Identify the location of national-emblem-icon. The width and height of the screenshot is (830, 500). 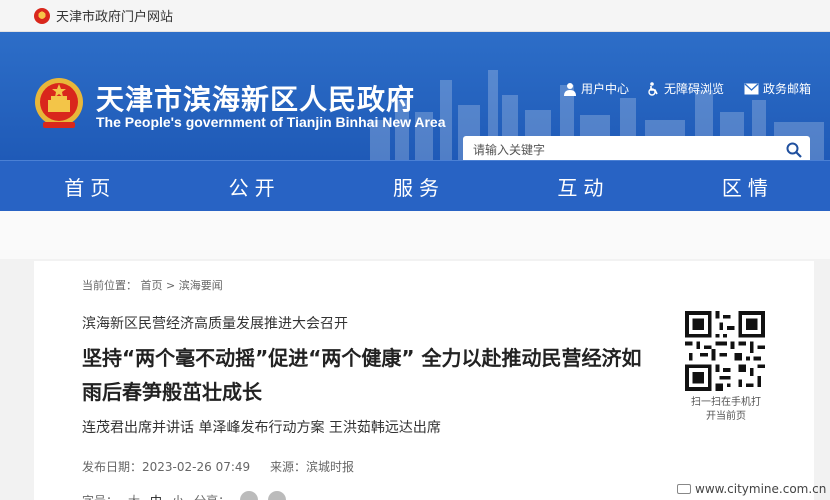
(42, 15).